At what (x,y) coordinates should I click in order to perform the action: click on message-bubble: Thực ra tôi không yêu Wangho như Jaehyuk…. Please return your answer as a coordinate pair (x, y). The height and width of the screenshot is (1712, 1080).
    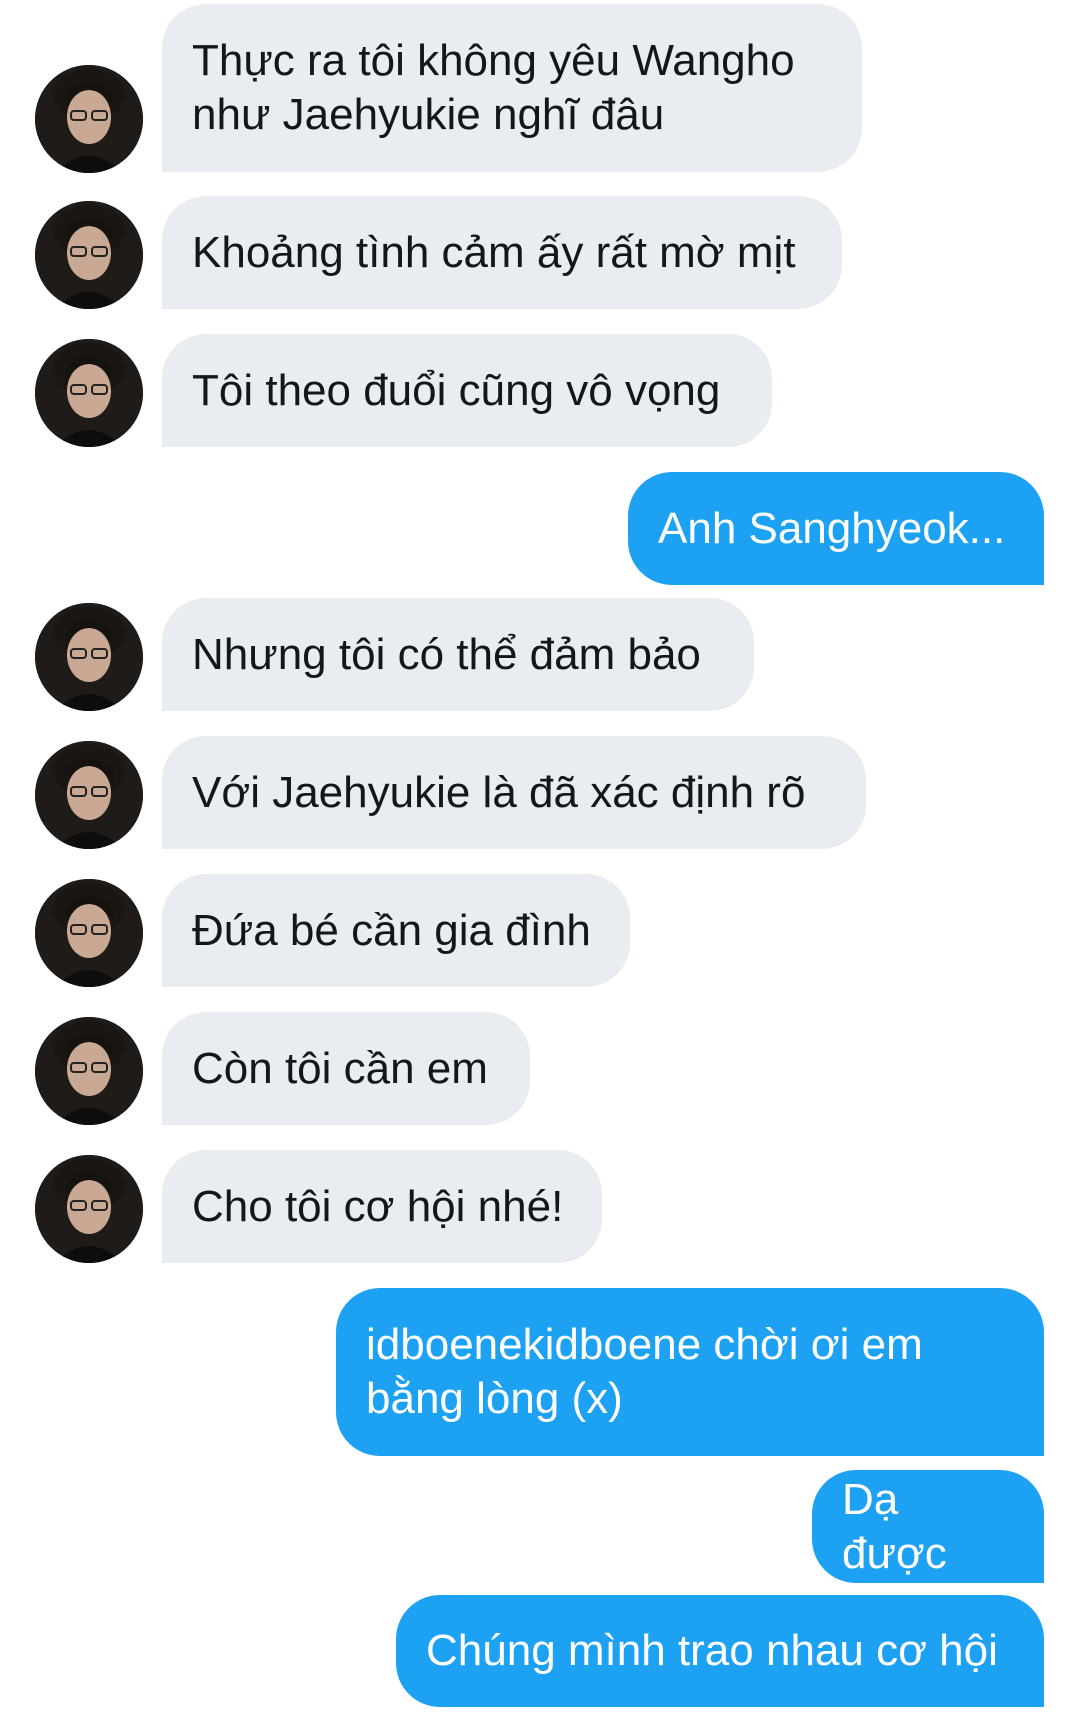
    Looking at the image, I should click on (512, 88).